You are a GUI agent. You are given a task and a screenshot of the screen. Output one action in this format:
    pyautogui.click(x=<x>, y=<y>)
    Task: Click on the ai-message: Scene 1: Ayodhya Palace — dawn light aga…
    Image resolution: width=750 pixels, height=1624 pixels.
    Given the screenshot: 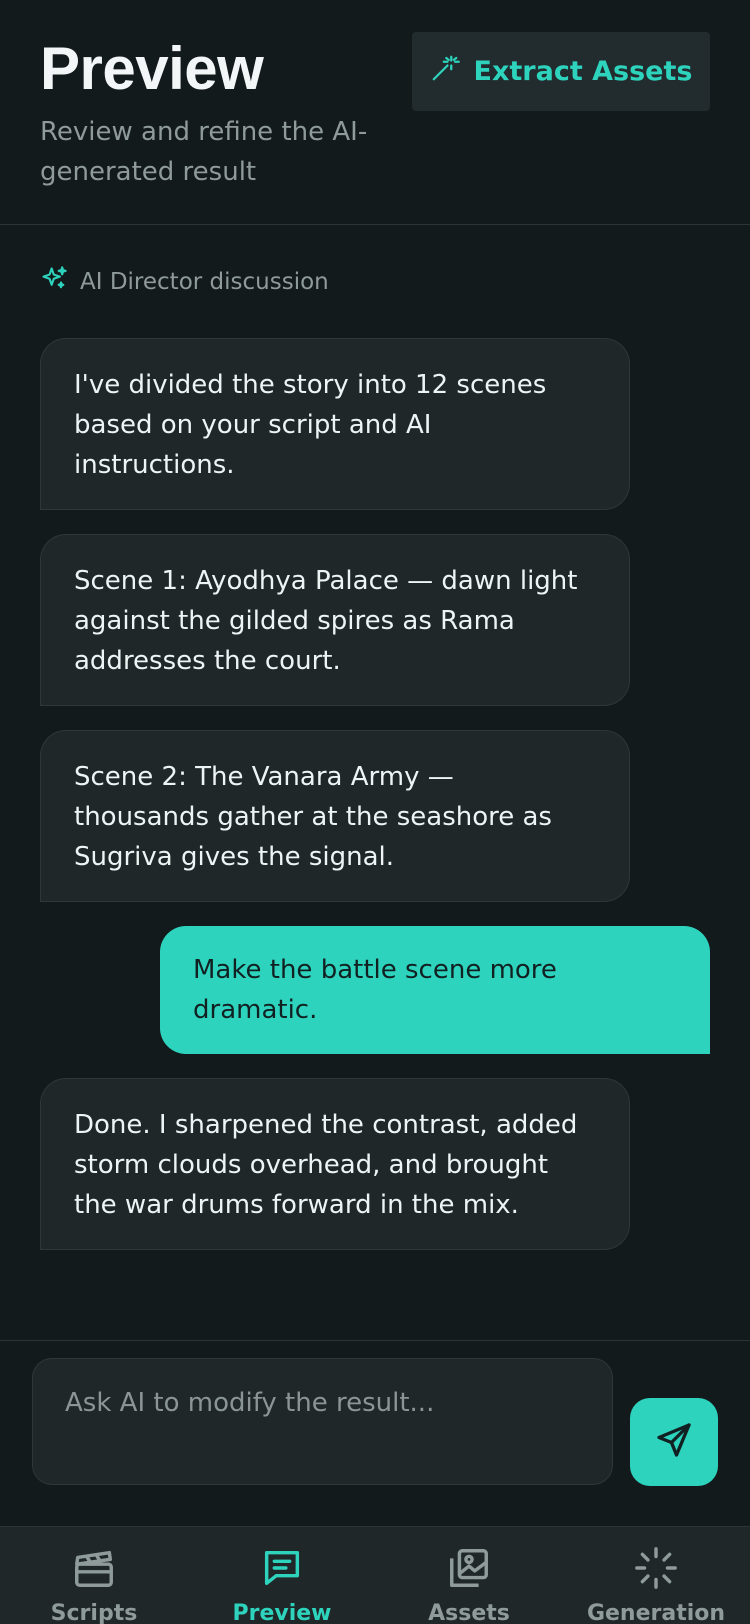 What is the action you would take?
    pyautogui.click(x=335, y=620)
    